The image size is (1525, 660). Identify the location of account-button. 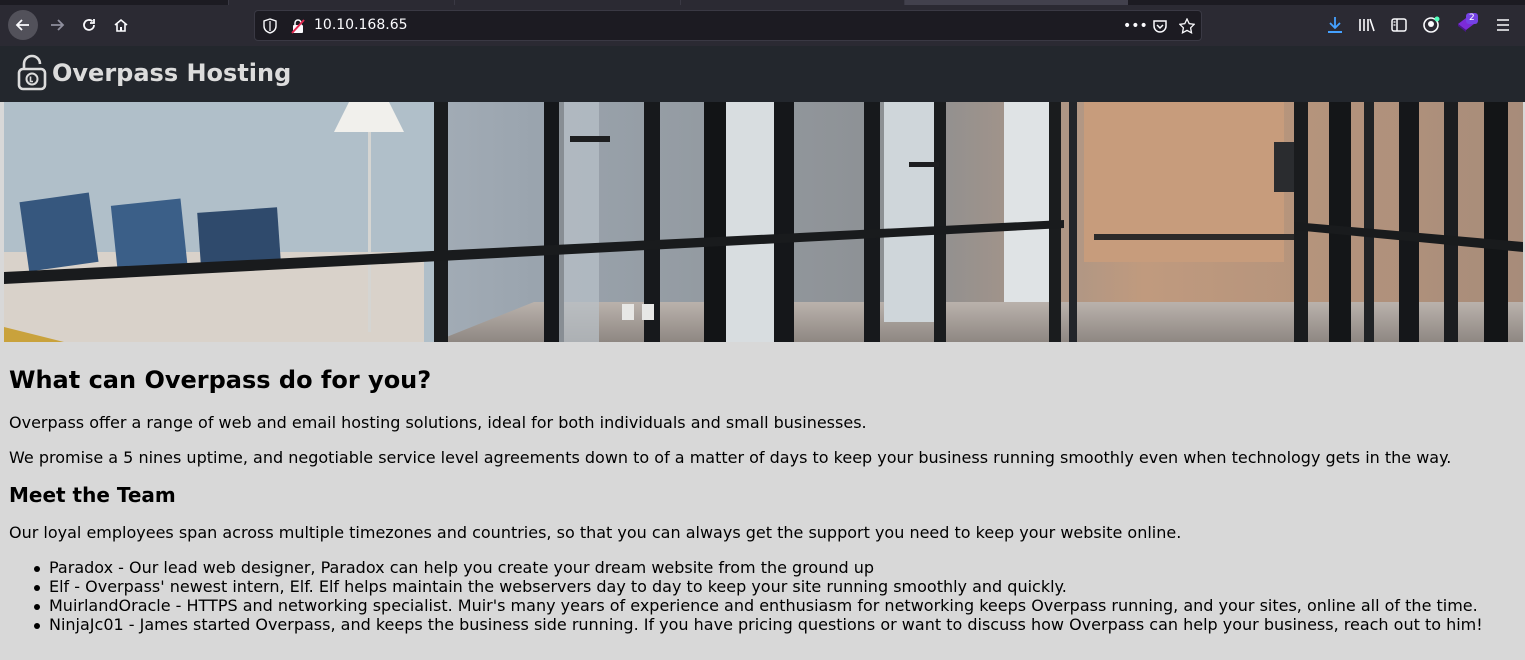
(1431, 25).